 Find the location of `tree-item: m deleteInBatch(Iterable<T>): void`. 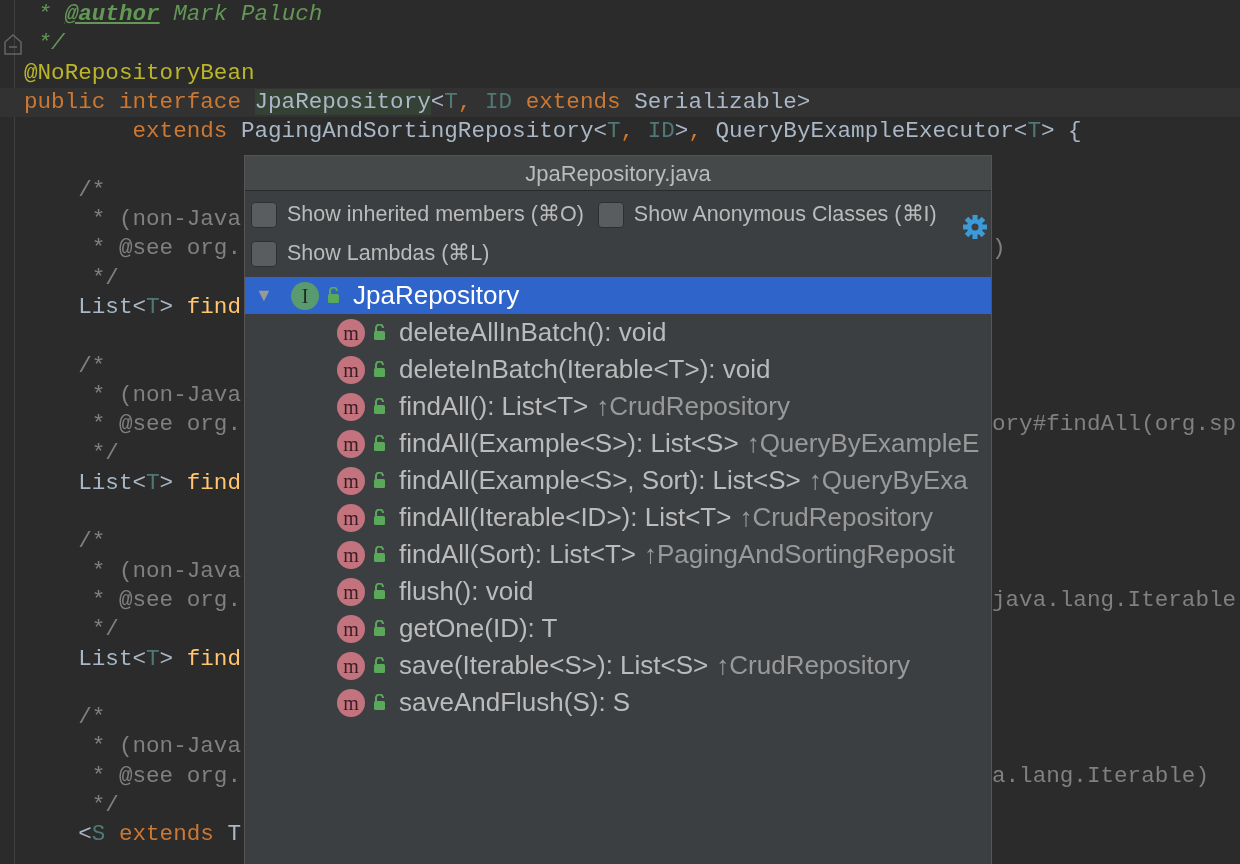

tree-item: m deleteInBatch(Iterable<T>): void is located at coordinates (618, 369).